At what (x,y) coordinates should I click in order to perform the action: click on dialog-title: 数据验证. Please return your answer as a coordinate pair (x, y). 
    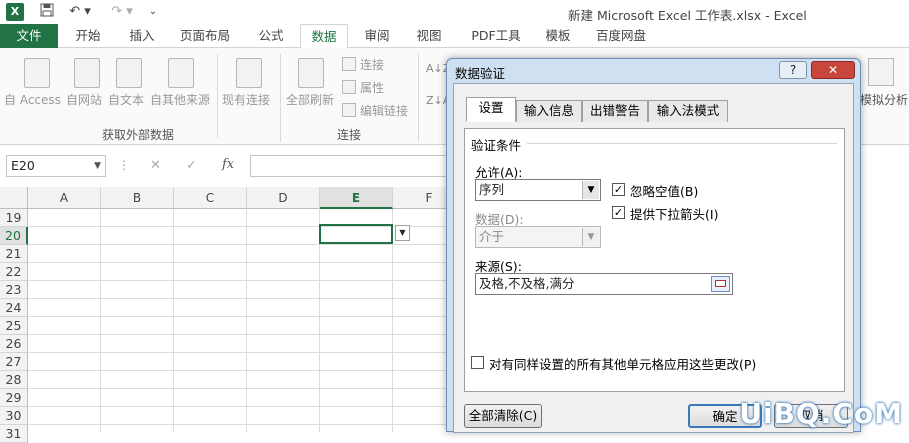
    Looking at the image, I should click on (480, 73).